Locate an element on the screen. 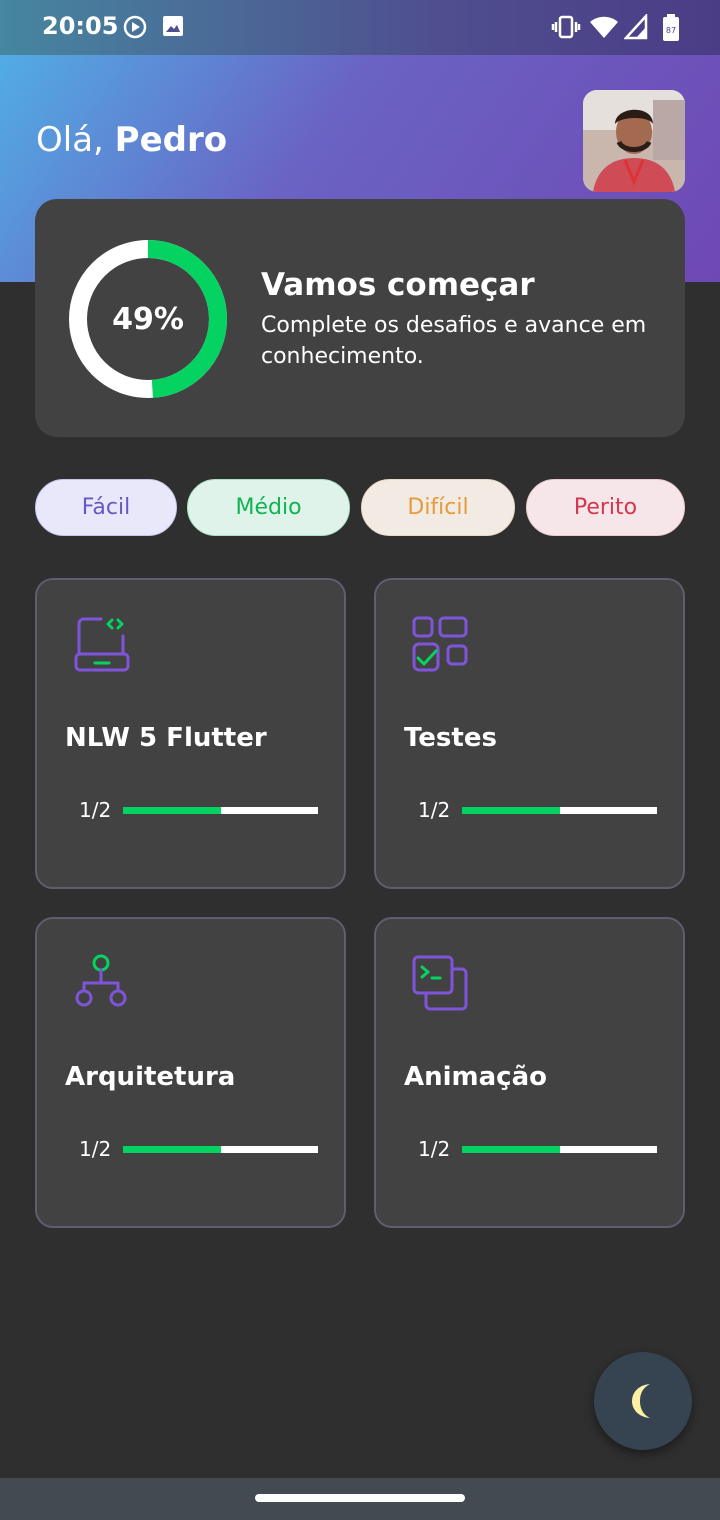 This screenshot has width=720, height=1520. laptop-code-icon is located at coordinates (102, 644).